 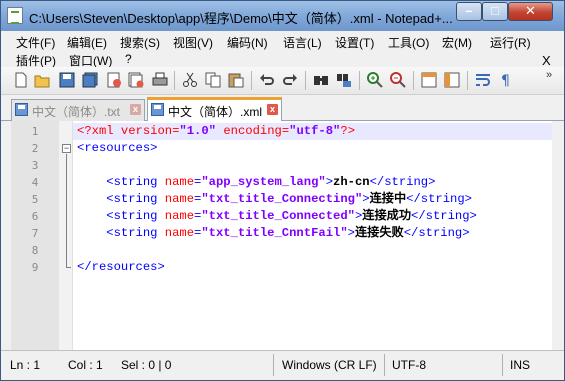 I want to click on code-token: "txt_title_Connected", so click(x=278, y=216).